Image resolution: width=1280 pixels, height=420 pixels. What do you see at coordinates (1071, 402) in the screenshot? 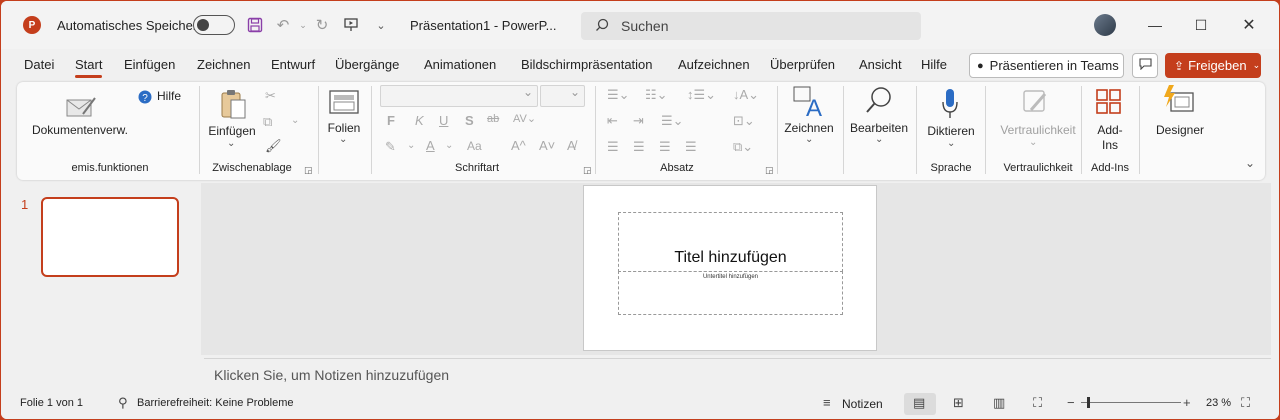
I see `zoom-out-icon: −` at bounding box center [1071, 402].